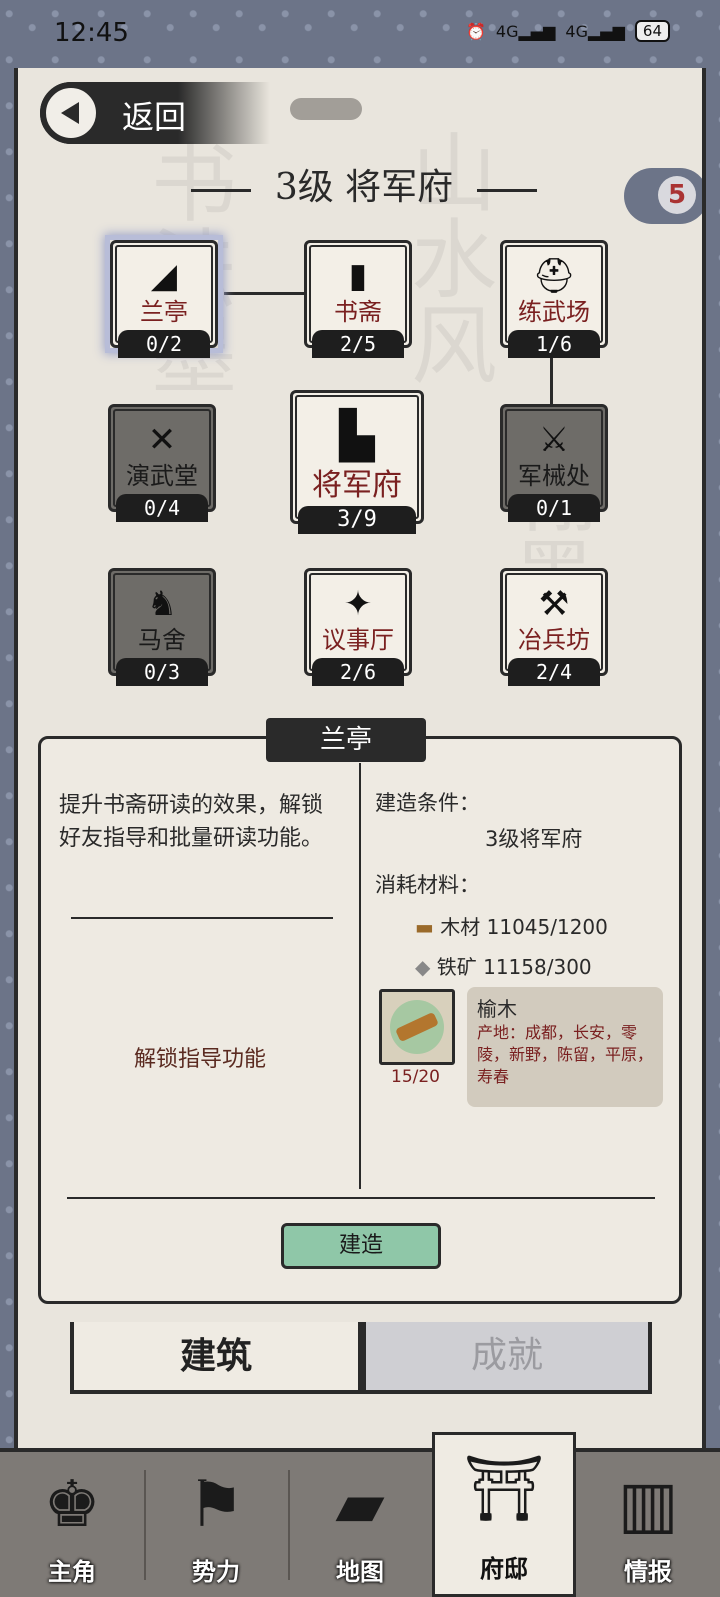 This screenshot has width=720, height=1597. What do you see at coordinates (358, 344) in the screenshot?
I see `building-level: 2/5` at bounding box center [358, 344].